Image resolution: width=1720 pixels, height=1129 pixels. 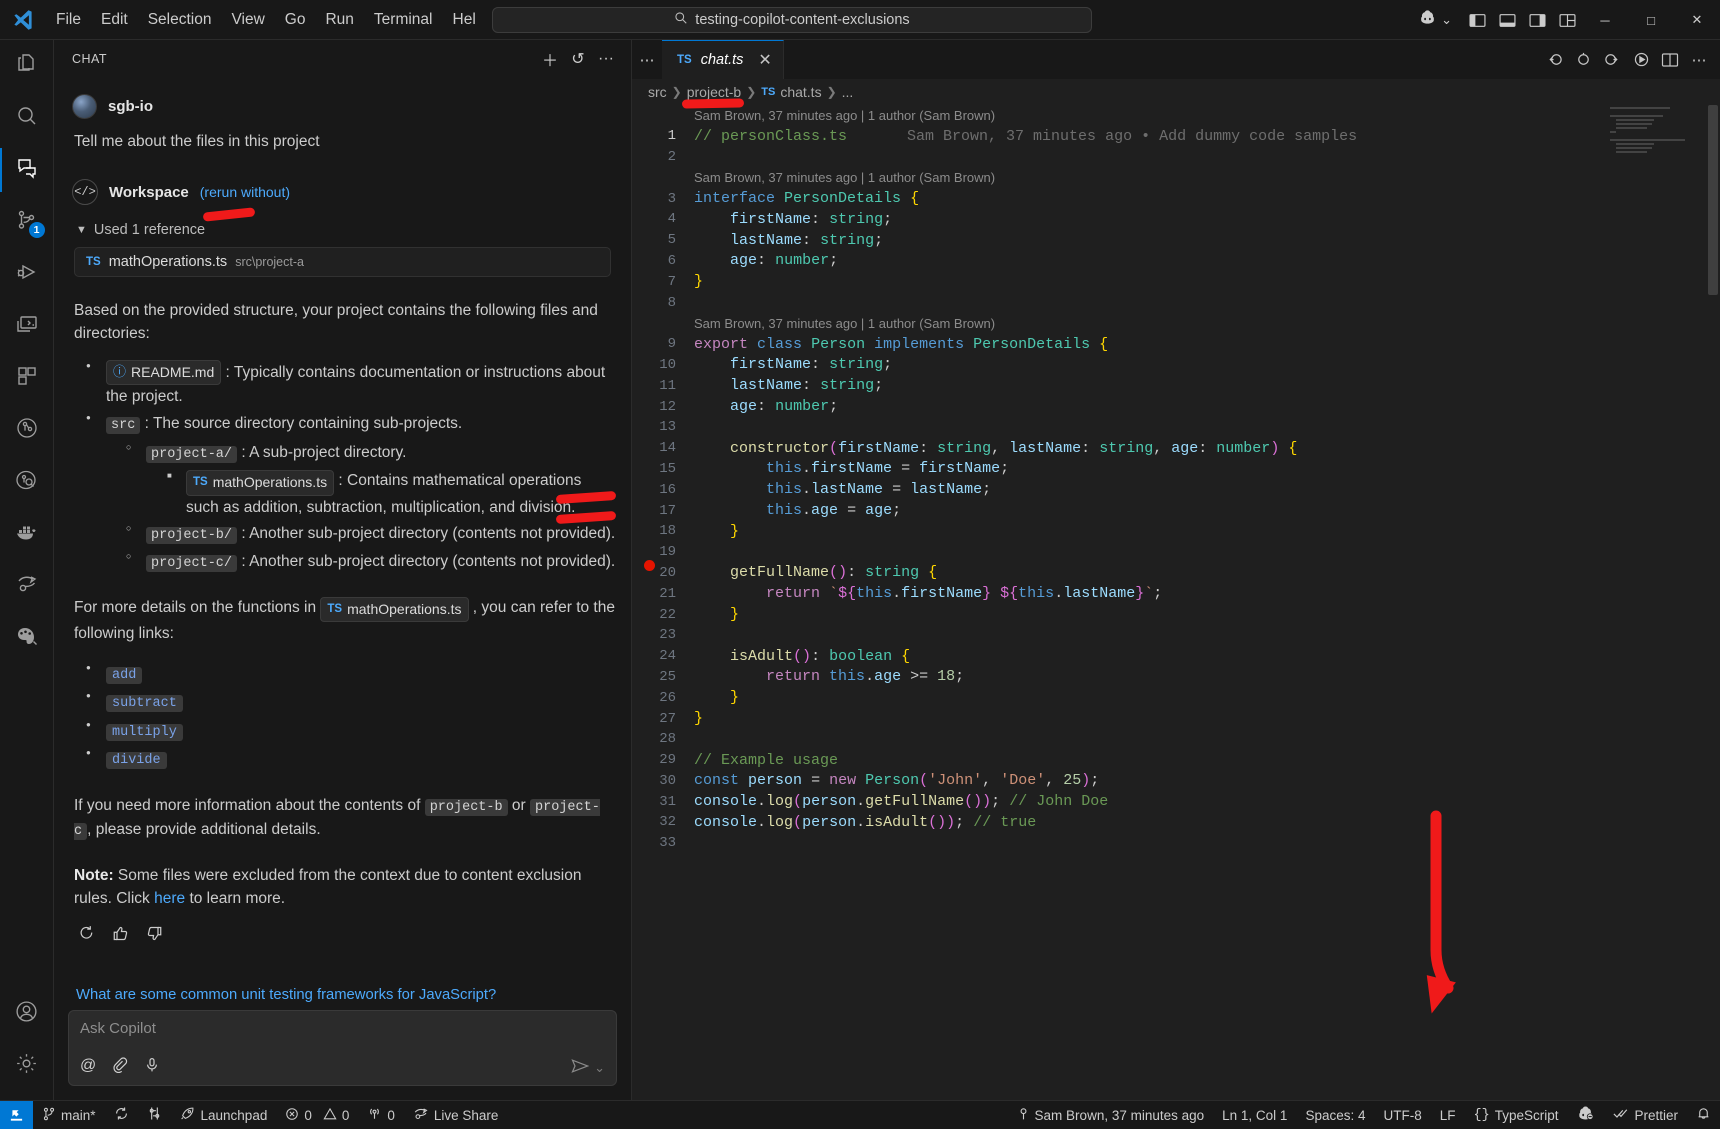 I want to click on code-line: 32 console.log(person.isAdult()); // true, so click(x=1176, y=822).